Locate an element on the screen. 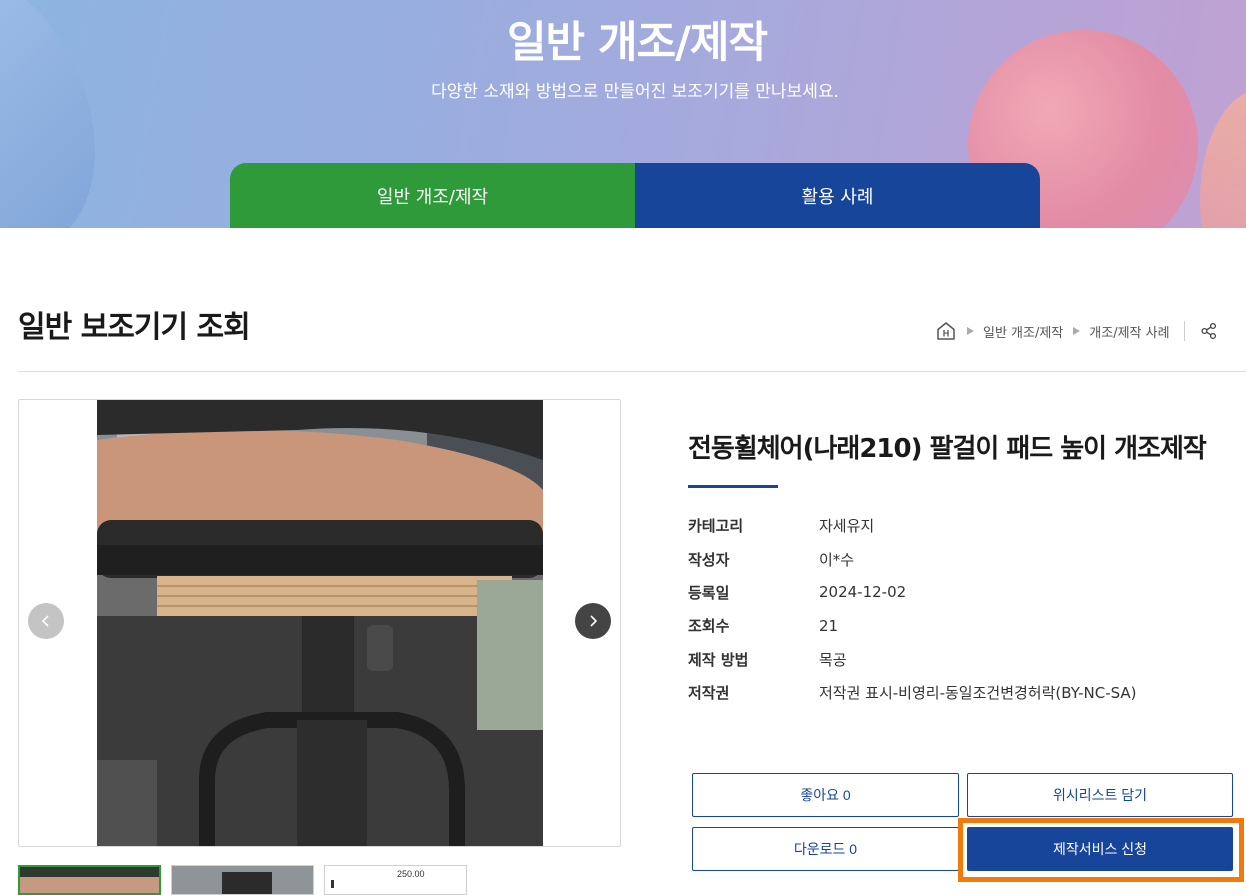 Image resolution: width=1246 pixels, height=895 pixels. page-title: 일반 보조기기 조회 is located at coordinates (134, 327).